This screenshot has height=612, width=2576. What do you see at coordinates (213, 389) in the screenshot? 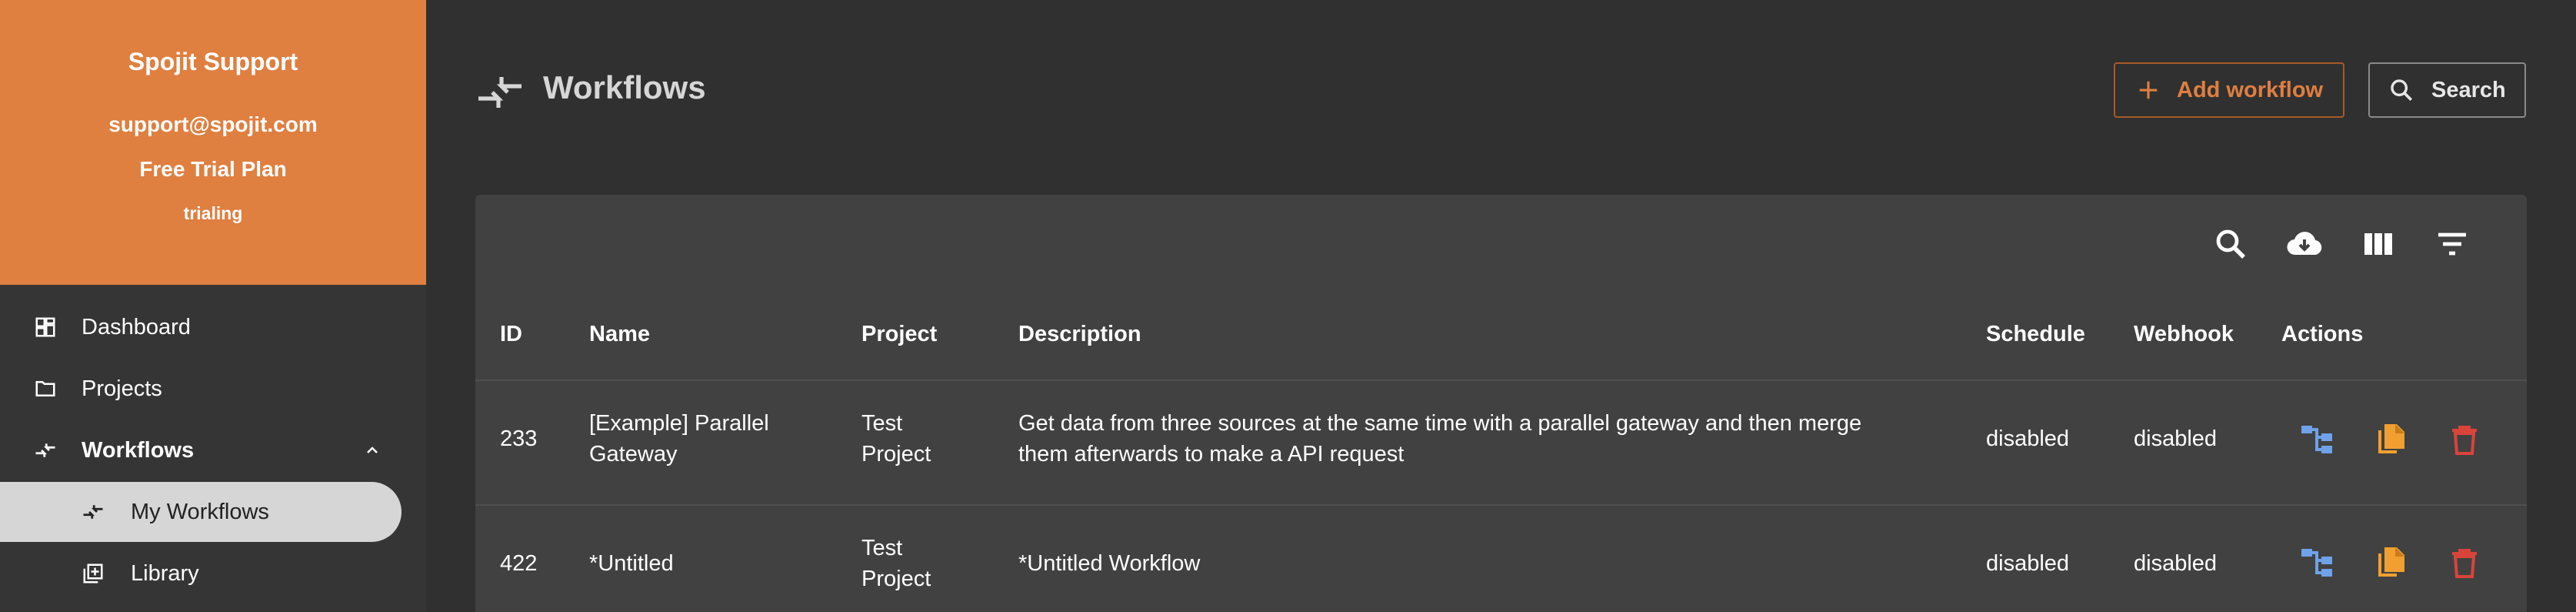
I see `sidebar-item-projects: Projects` at bounding box center [213, 389].